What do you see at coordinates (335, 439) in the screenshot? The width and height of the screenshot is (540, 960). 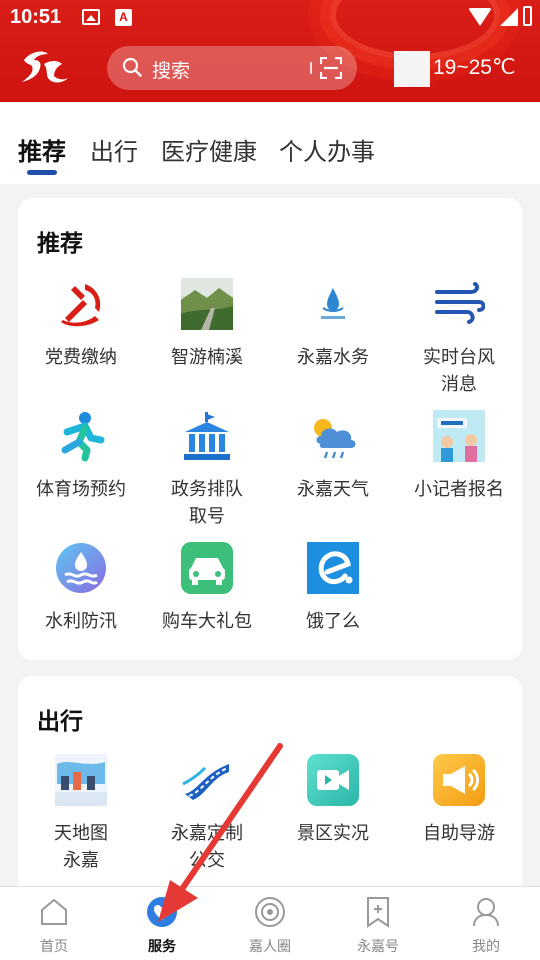 I see `weather-cloud-icon` at bounding box center [335, 439].